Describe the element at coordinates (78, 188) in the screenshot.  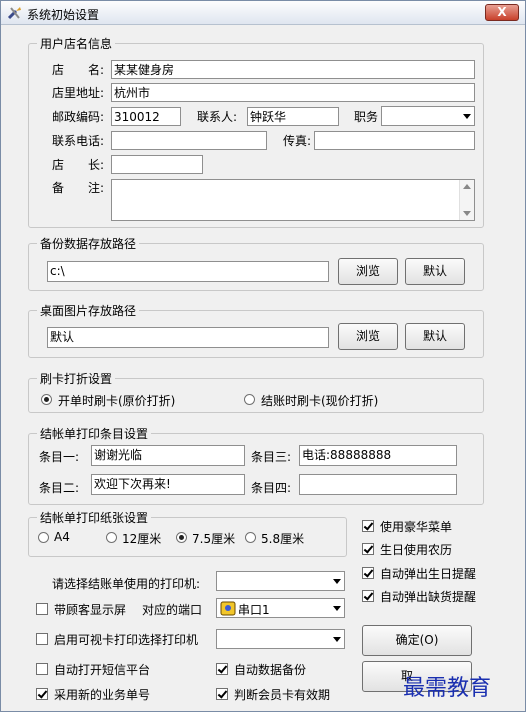
I see `note-label: 备 注:` at that location.